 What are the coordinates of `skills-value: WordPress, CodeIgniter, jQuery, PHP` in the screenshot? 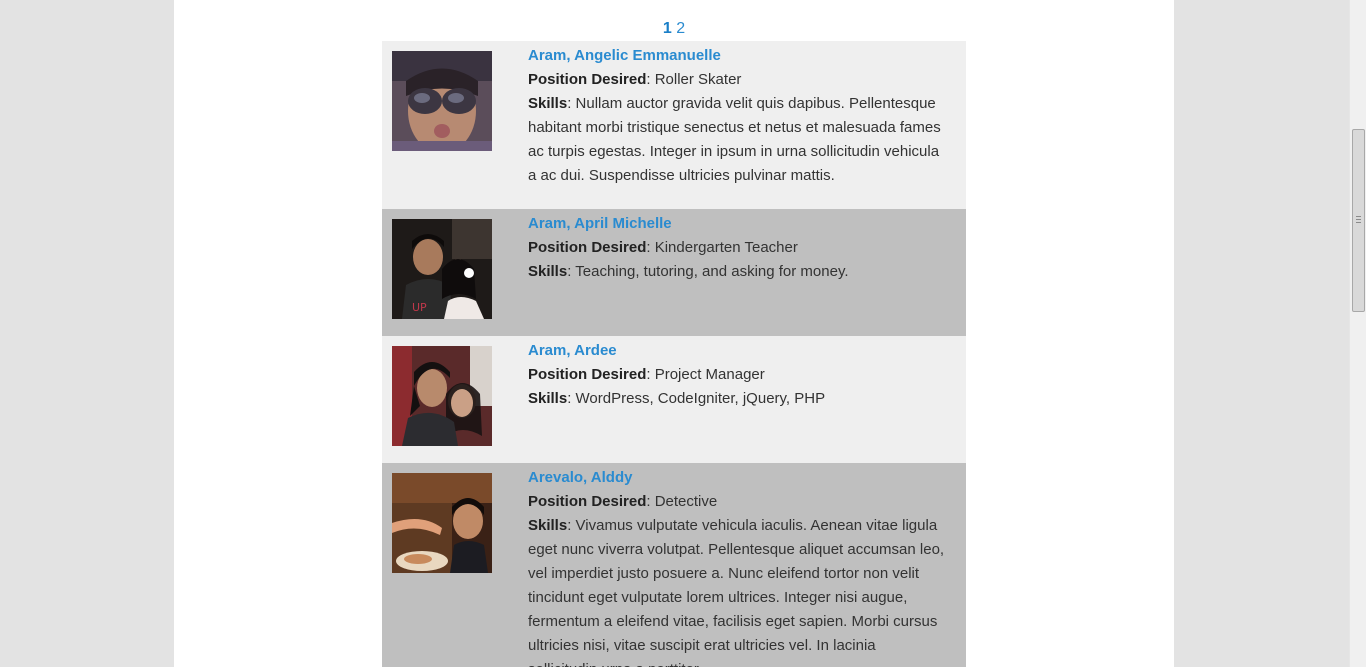 It's located at (700, 398).